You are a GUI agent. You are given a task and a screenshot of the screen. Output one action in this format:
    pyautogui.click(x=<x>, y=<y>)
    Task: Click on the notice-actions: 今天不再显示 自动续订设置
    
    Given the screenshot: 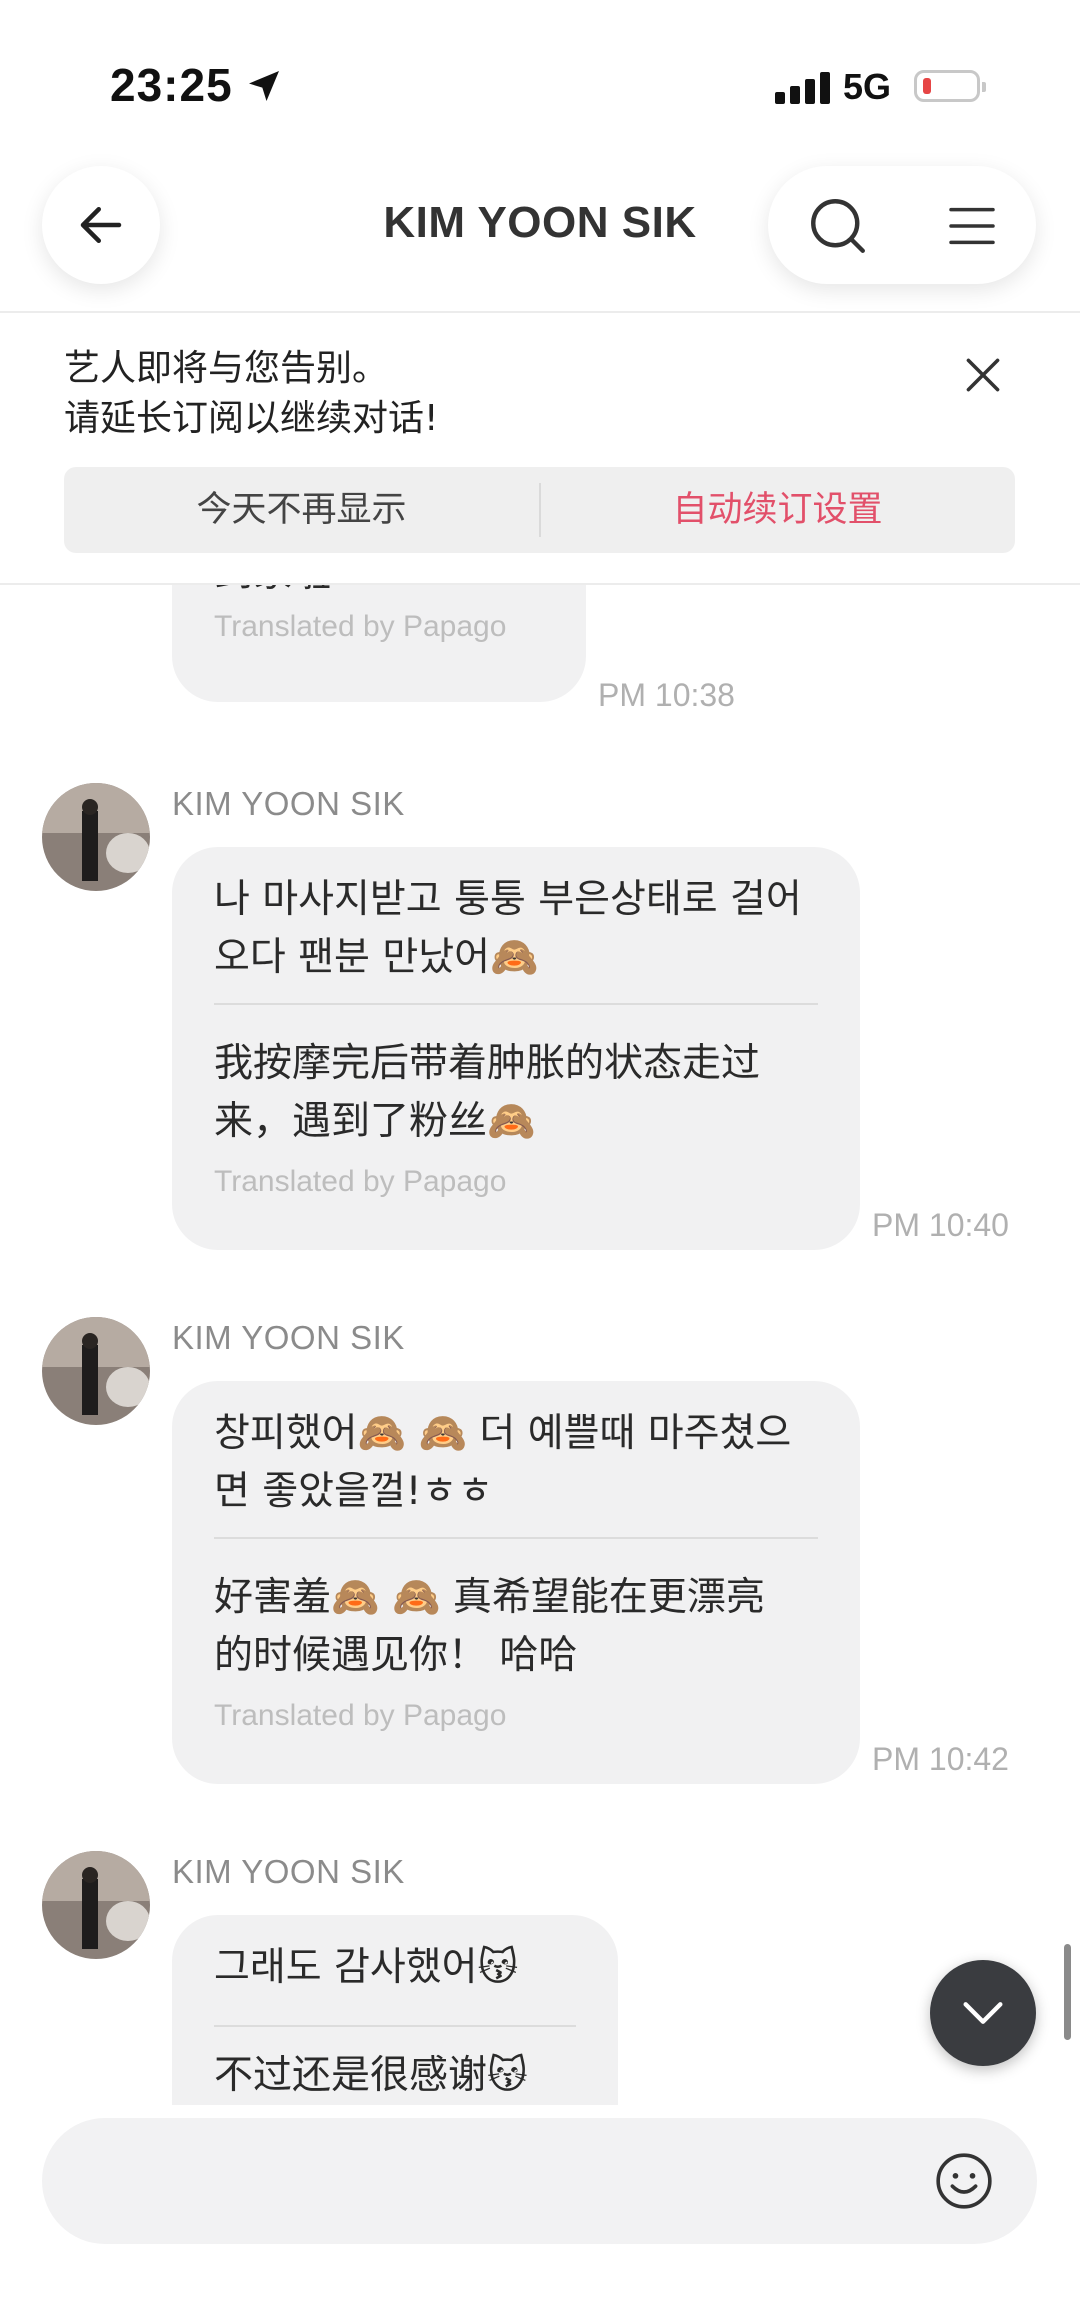 What is the action you would take?
    pyautogui.click(x=539, y=510)
    